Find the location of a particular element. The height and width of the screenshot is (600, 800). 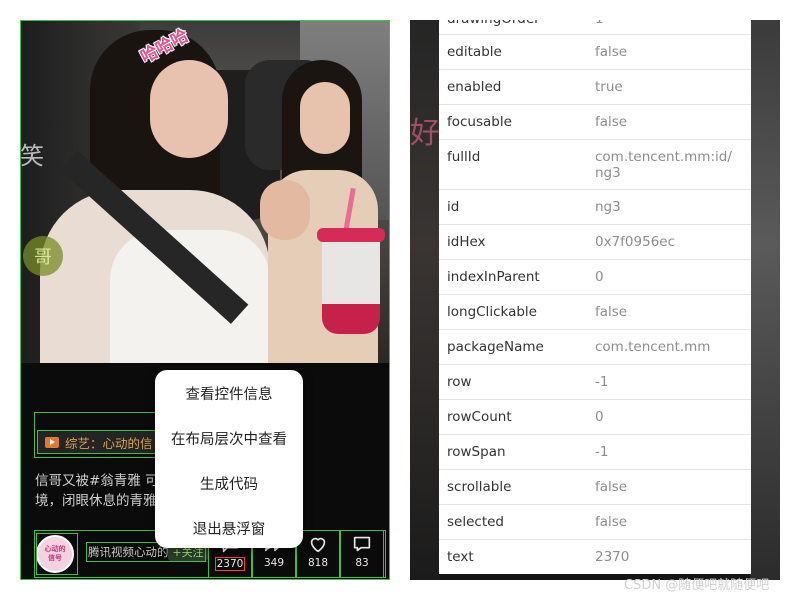

property-key: editable is located at coordinates (474, 52).